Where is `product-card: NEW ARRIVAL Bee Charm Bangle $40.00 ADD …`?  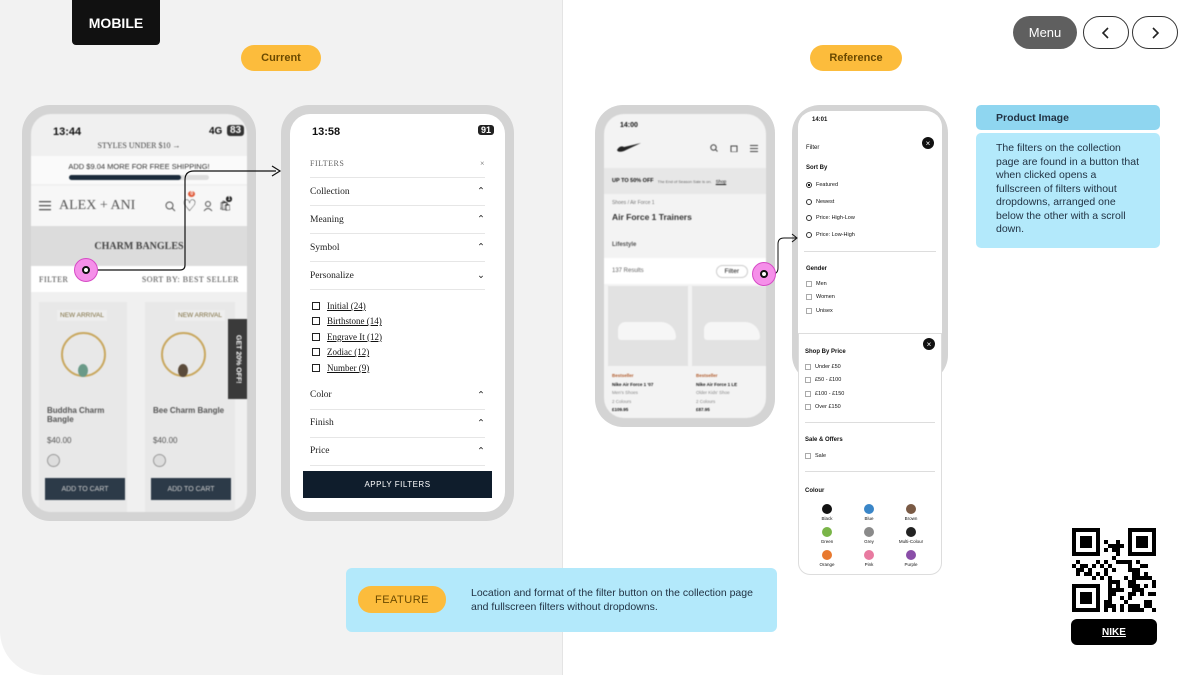
product-card: NEW ARRIVAL Bee Charm Bangle $40.00 ADD … is located at coordinates (190, 407).